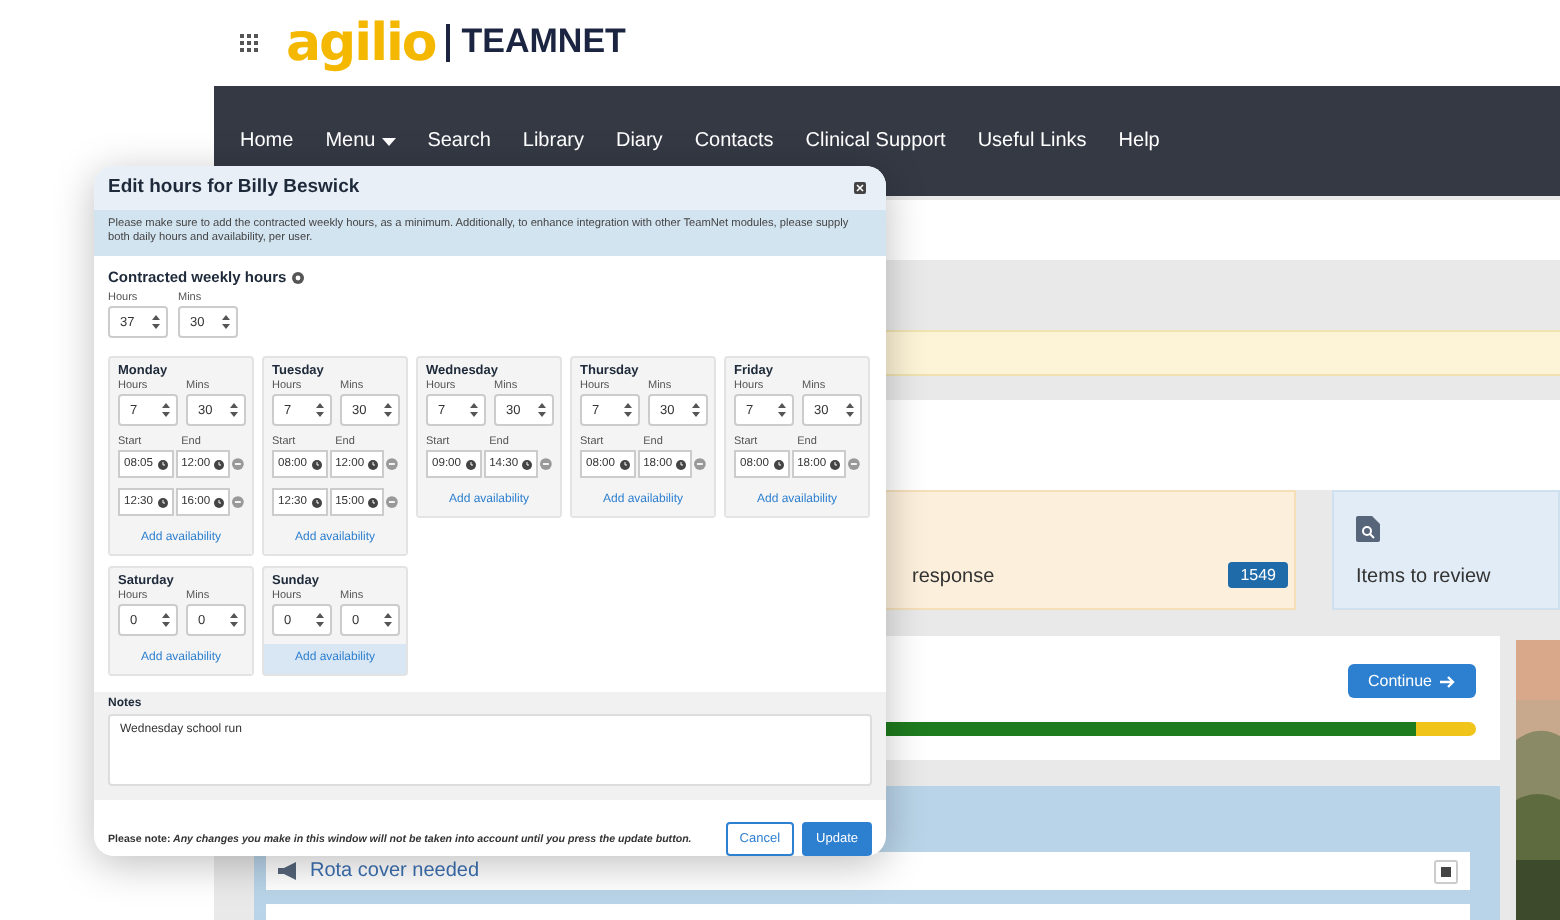  What do you see at coordinates (734, 141) in the screenshot?
I see `nav-link: Contacts` at bounding box center [734, 141].